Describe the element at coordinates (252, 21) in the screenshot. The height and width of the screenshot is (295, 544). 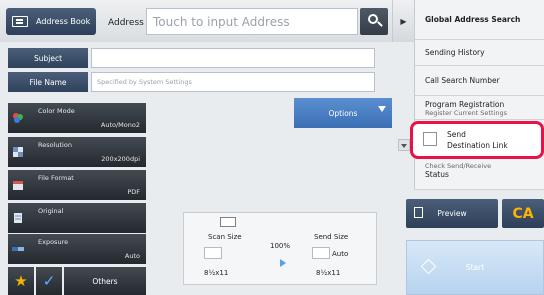
I see `address-input: Touch to input Address` at that location.